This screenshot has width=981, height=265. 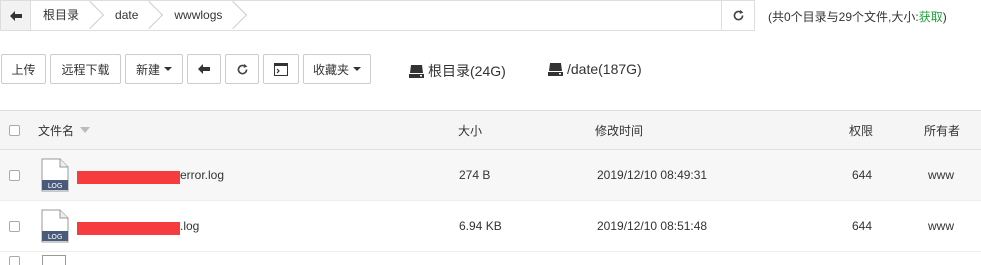 I want to click on directory-summary: (共0个目录与29个文件,大小:获取), so click(x=857, y=17).